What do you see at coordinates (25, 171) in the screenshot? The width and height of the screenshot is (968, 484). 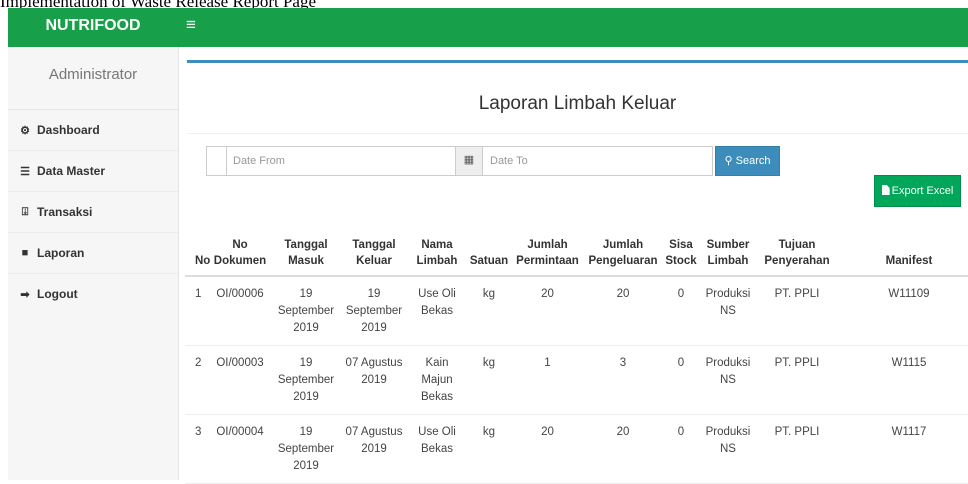 I see `data-master-icon: ☰` at bounding box center [25, 171].